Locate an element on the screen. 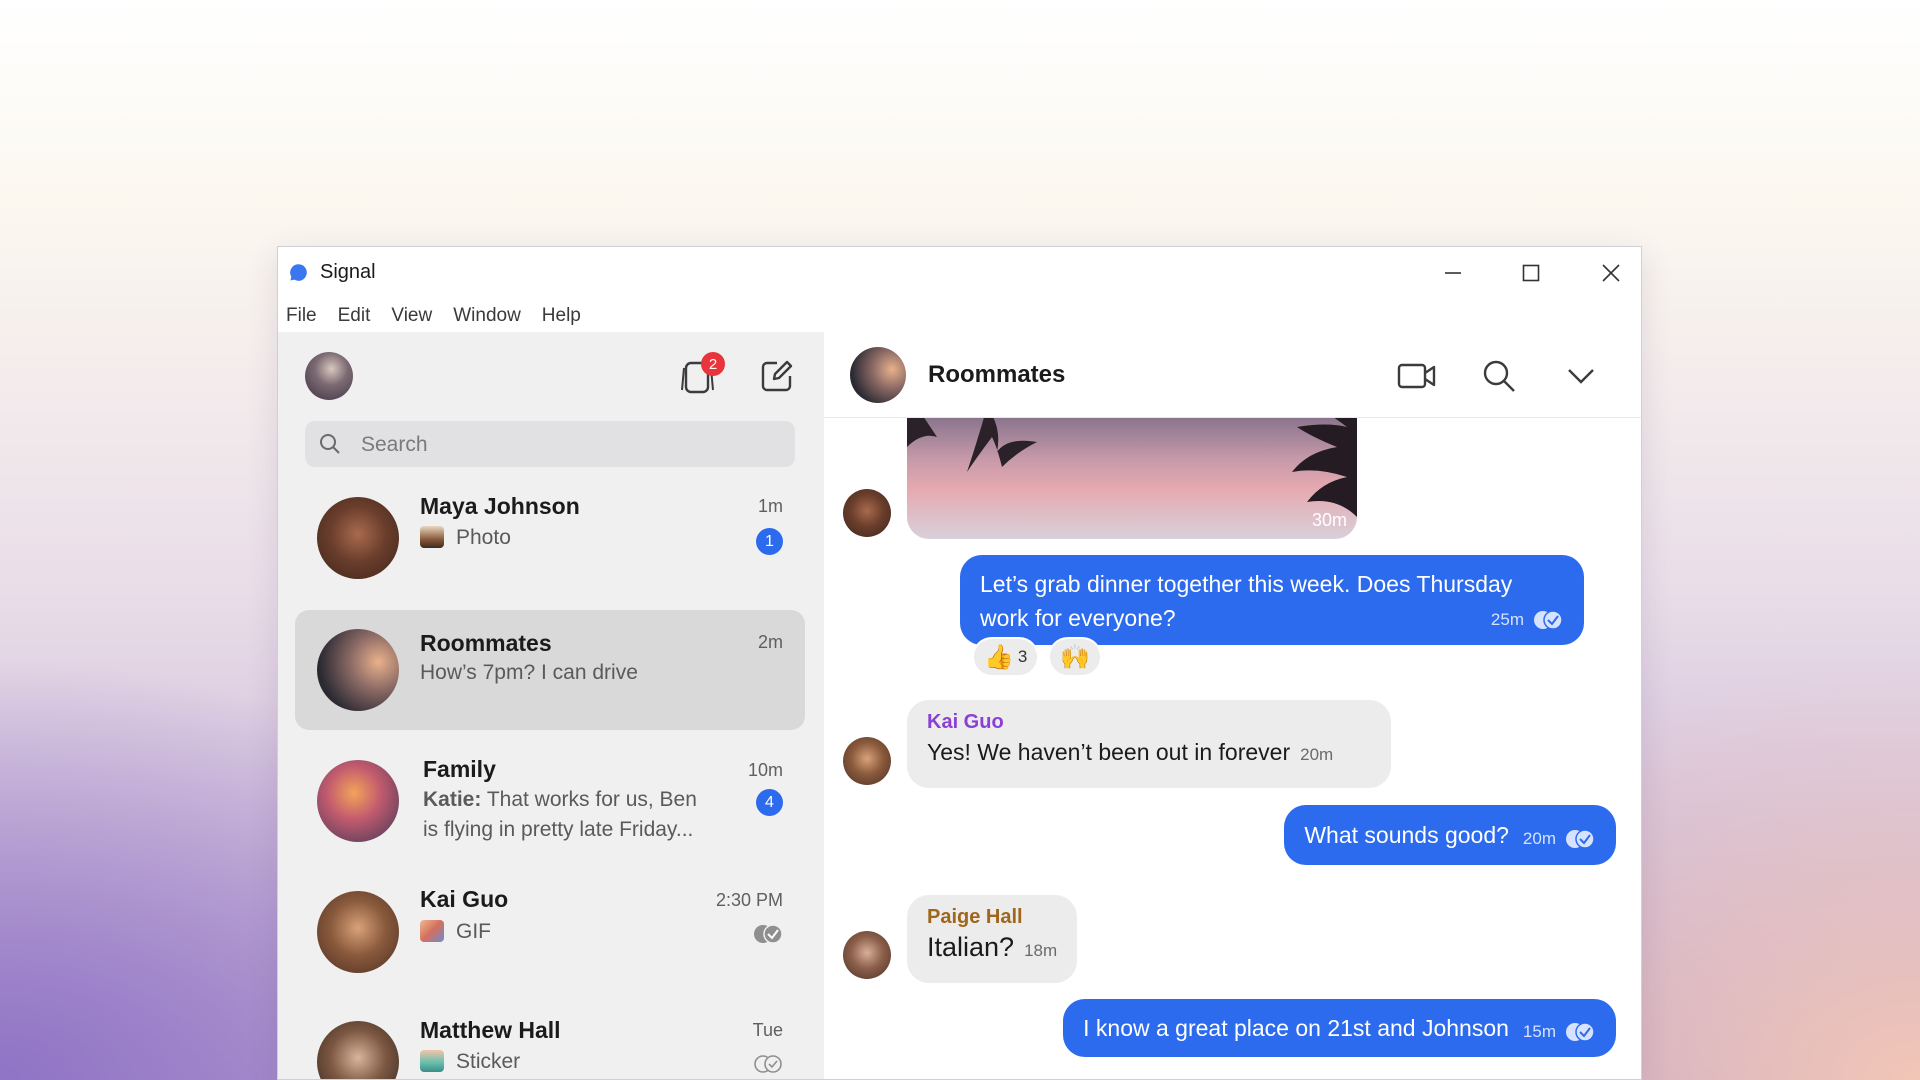  search-input is located at coordinates (571, 445).